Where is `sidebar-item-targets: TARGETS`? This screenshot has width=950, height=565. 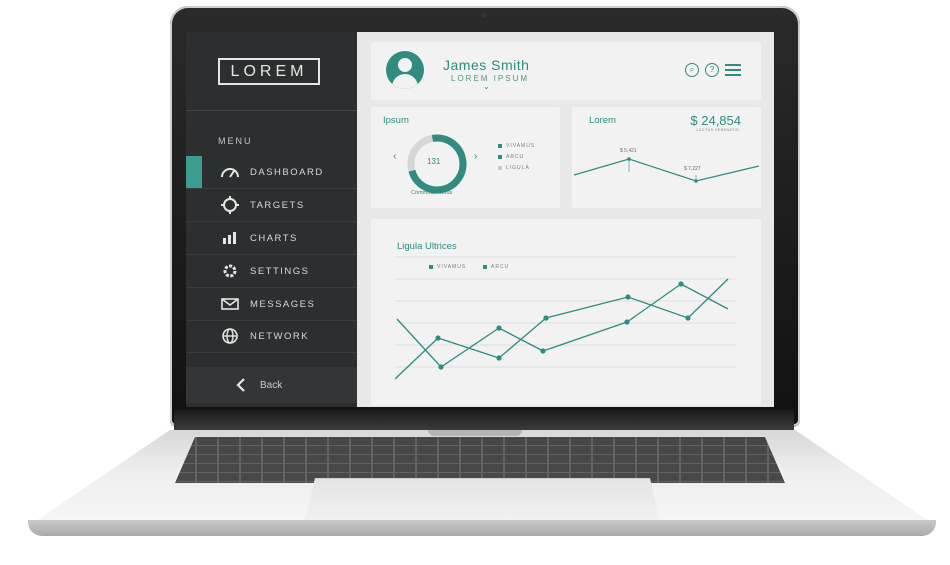
sidebar-item-targets: TARGETS is located at coordinates (271, 205).